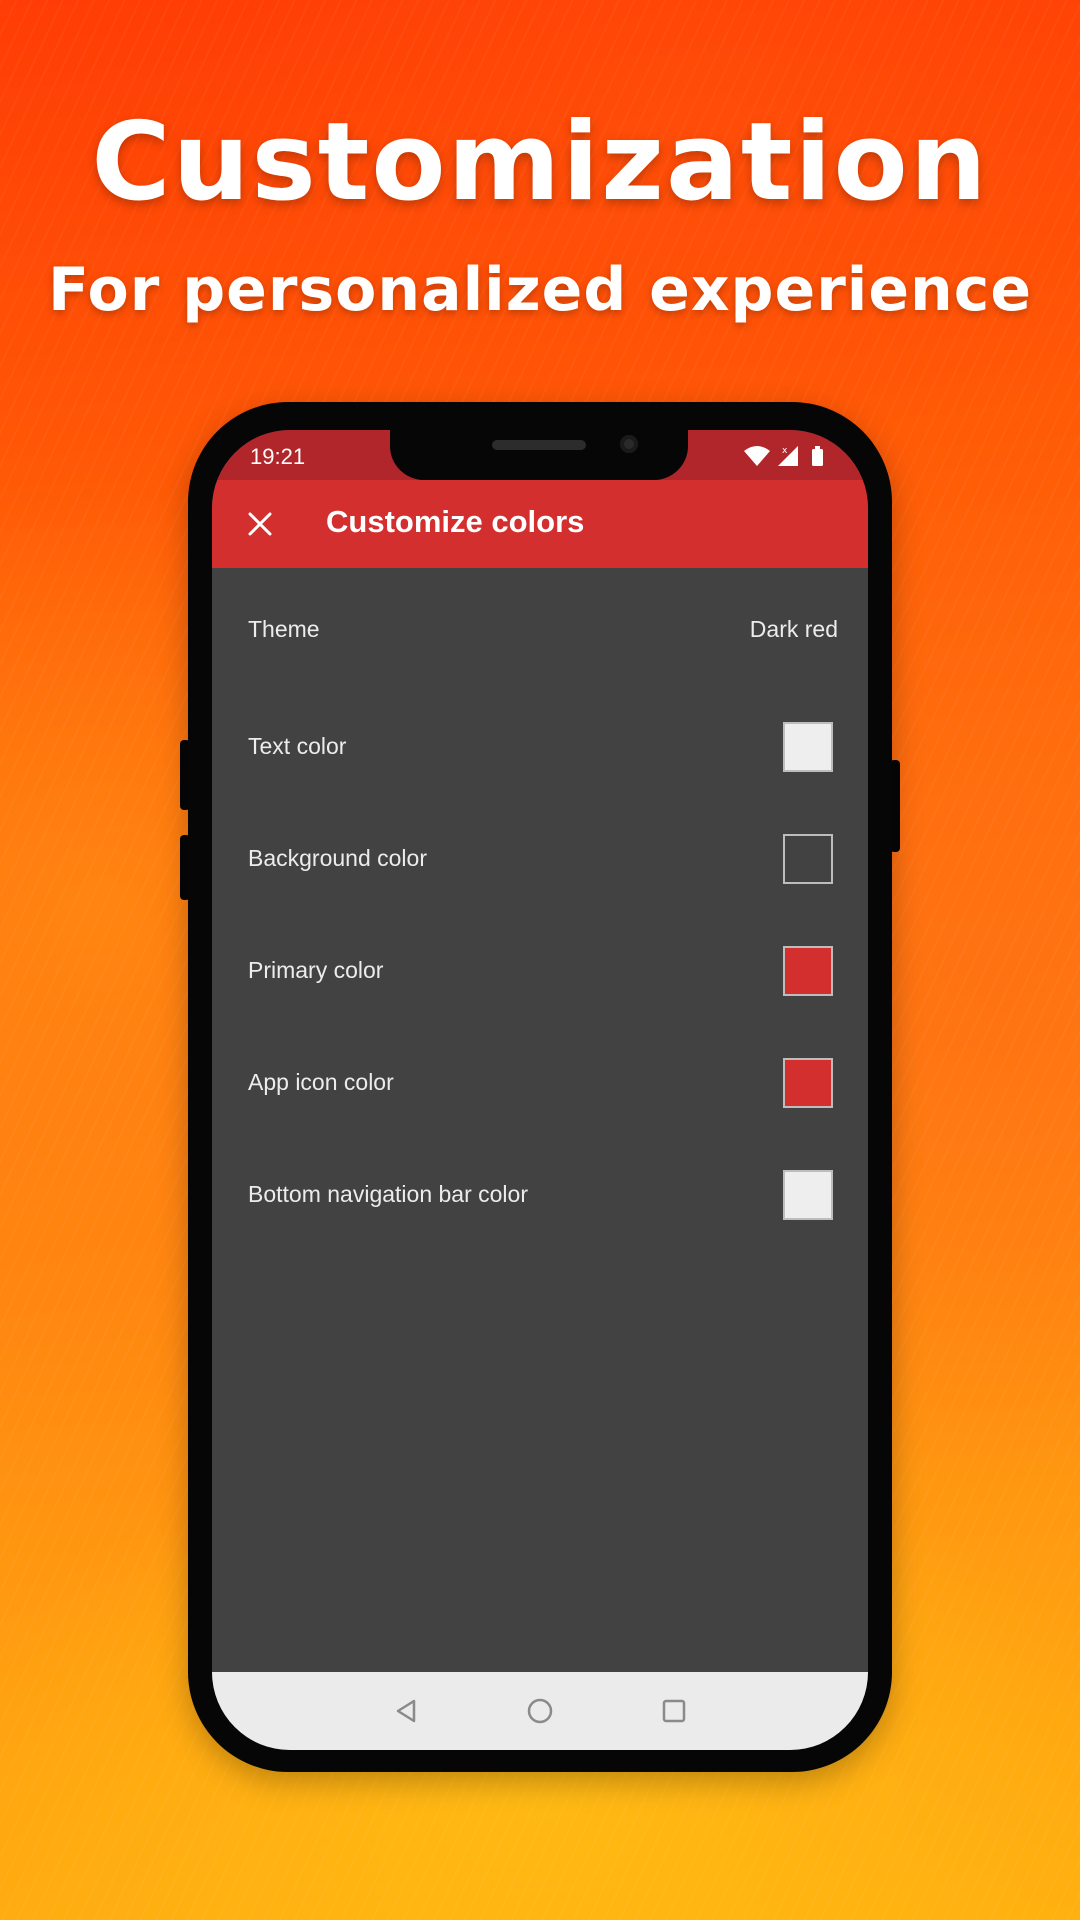  What do you see at coordinates (629, 444) in the screenshot?
I see `front-camera` at bounding box center [629, 444].